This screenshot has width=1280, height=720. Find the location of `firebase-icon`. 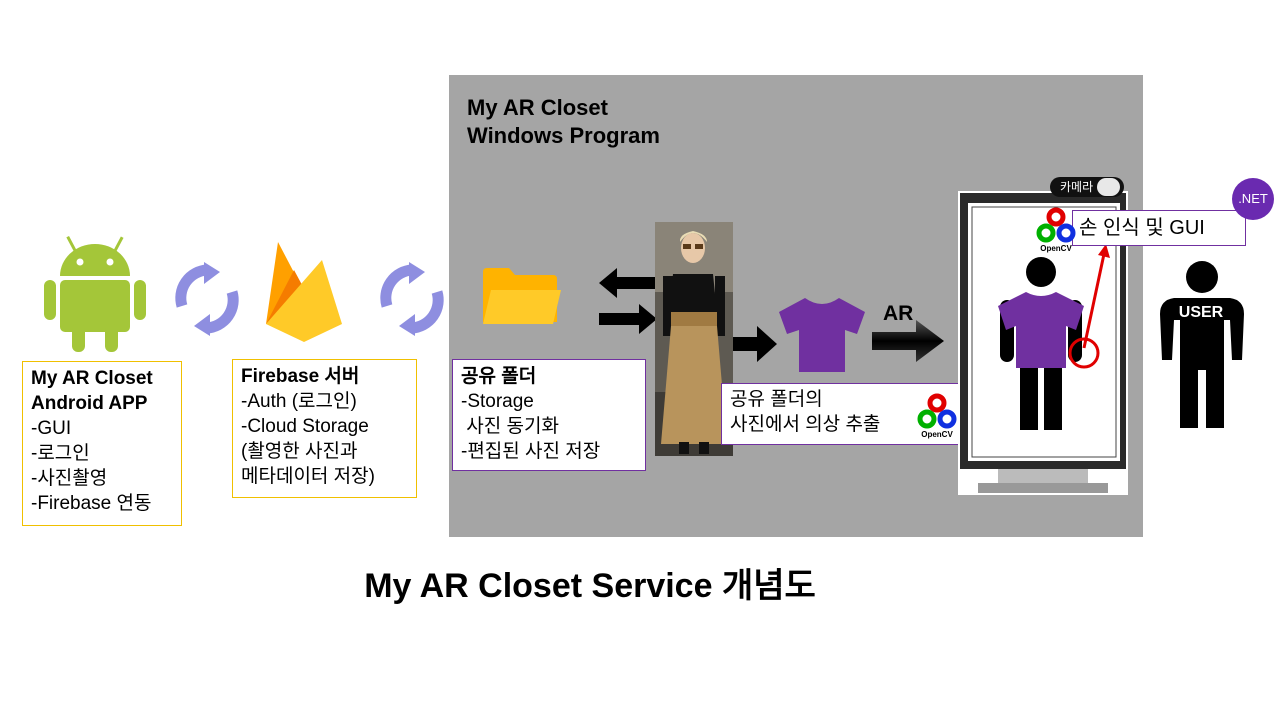

firebase-icon is located at coordinates (304, 292).